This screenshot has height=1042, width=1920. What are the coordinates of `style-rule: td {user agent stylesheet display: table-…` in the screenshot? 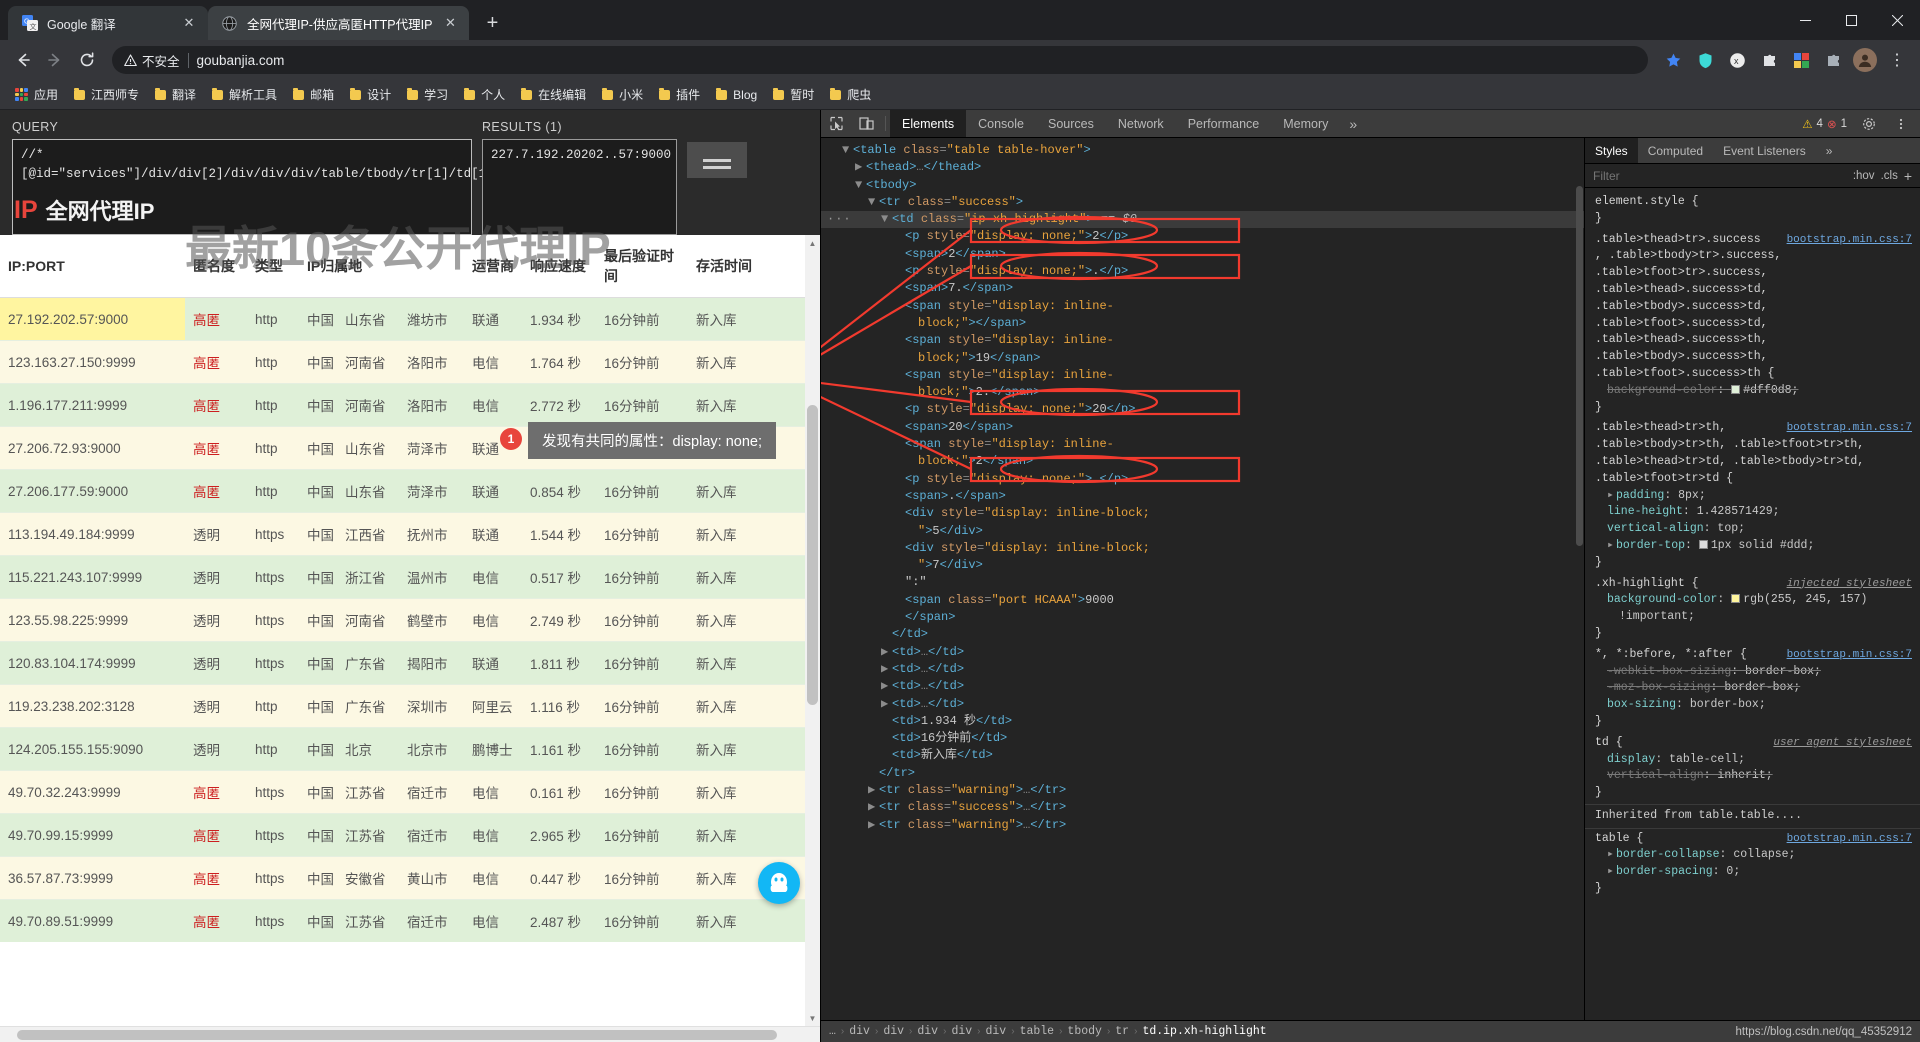 It's located at (1752, 768).